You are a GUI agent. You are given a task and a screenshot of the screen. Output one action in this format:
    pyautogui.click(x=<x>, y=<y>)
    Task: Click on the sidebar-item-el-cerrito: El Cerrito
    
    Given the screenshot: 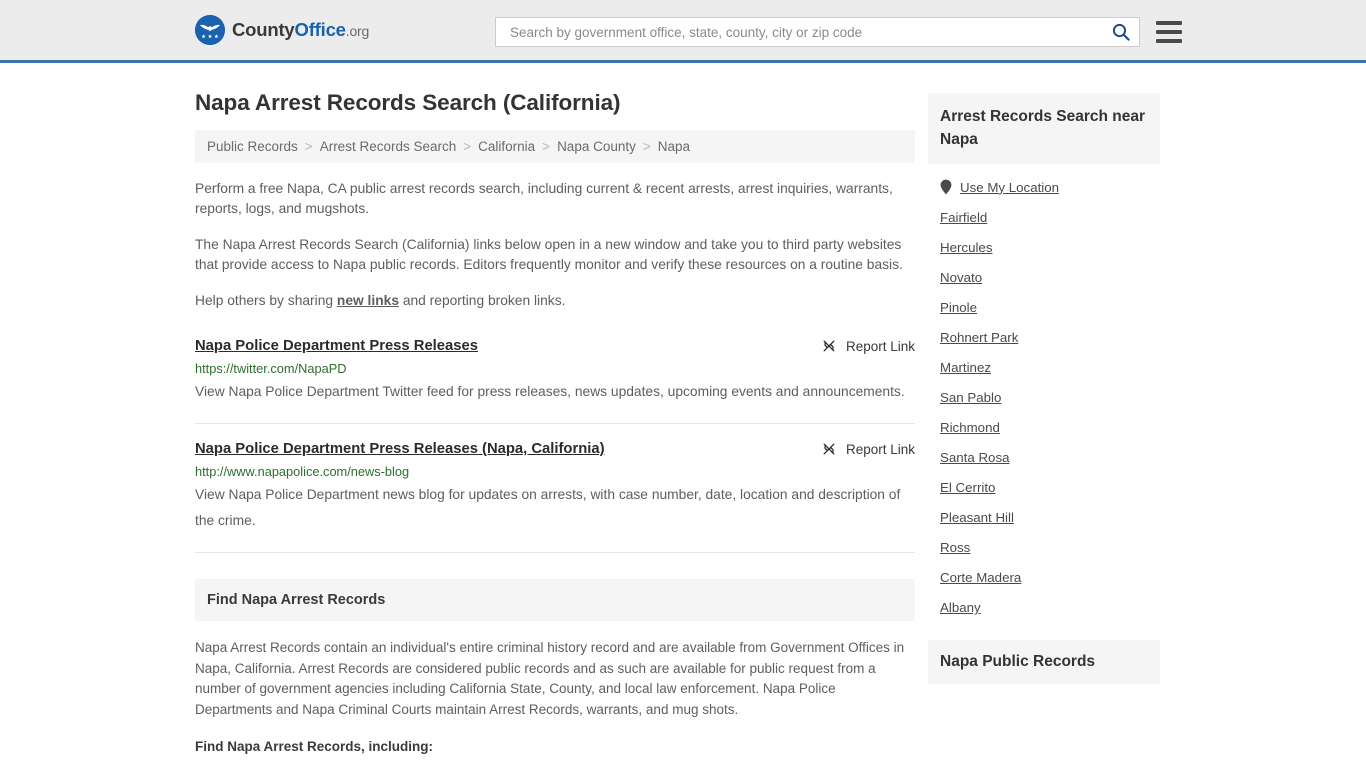 What is the action you would take?
    pyautogui.click(x=1044, y=487)
    